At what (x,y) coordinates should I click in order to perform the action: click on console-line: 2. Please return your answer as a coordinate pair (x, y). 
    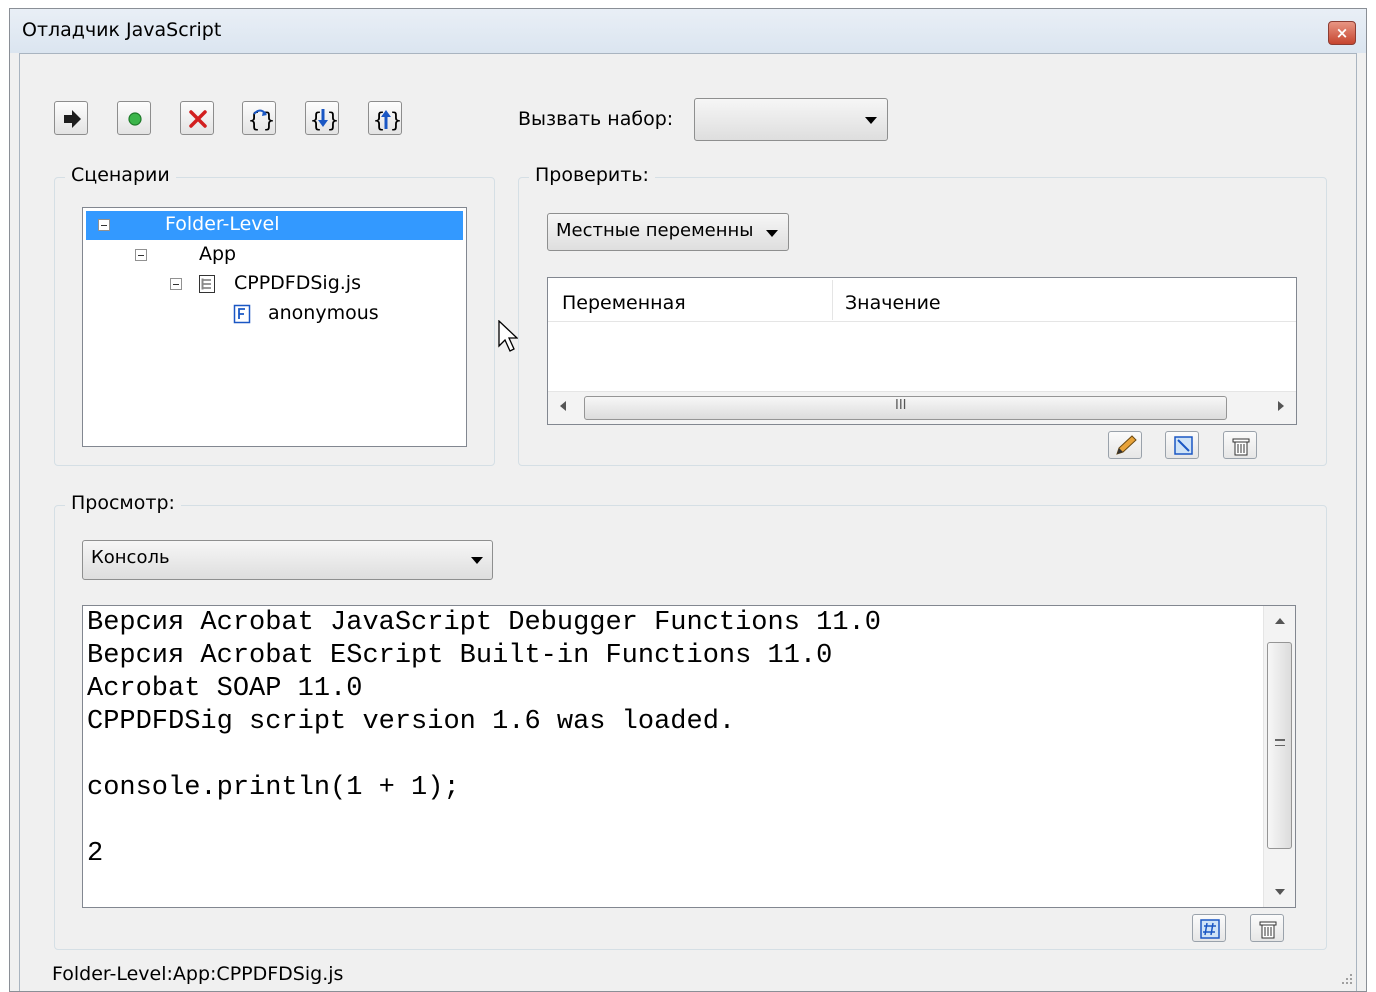
    Looking at the image, I should click on (95, 854).